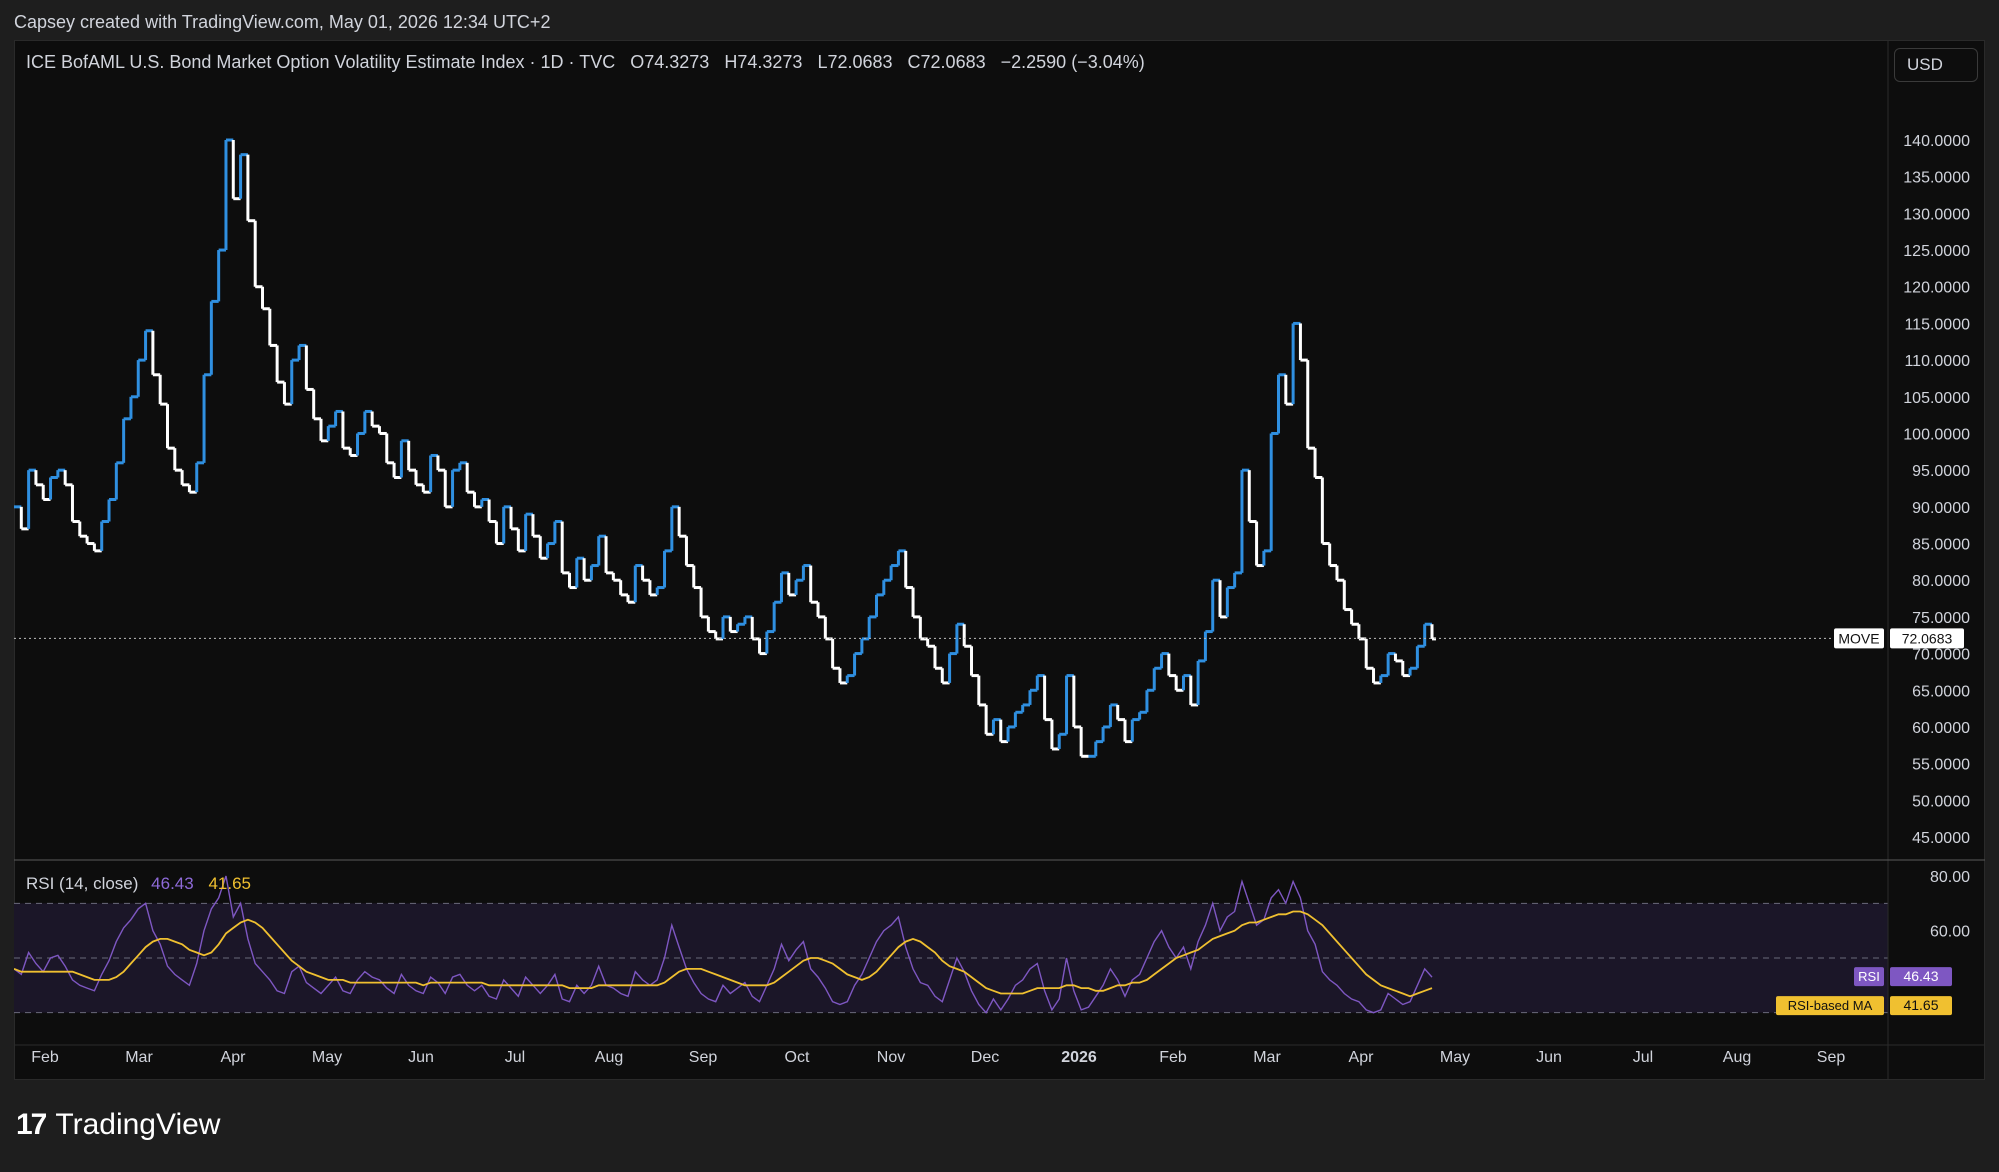 The width and height of the screenshot is (1999, 1172). Describe the element at coordinates (1941, 655) in the screenshot. I see `price-tick-label: 70.0000` at that location.